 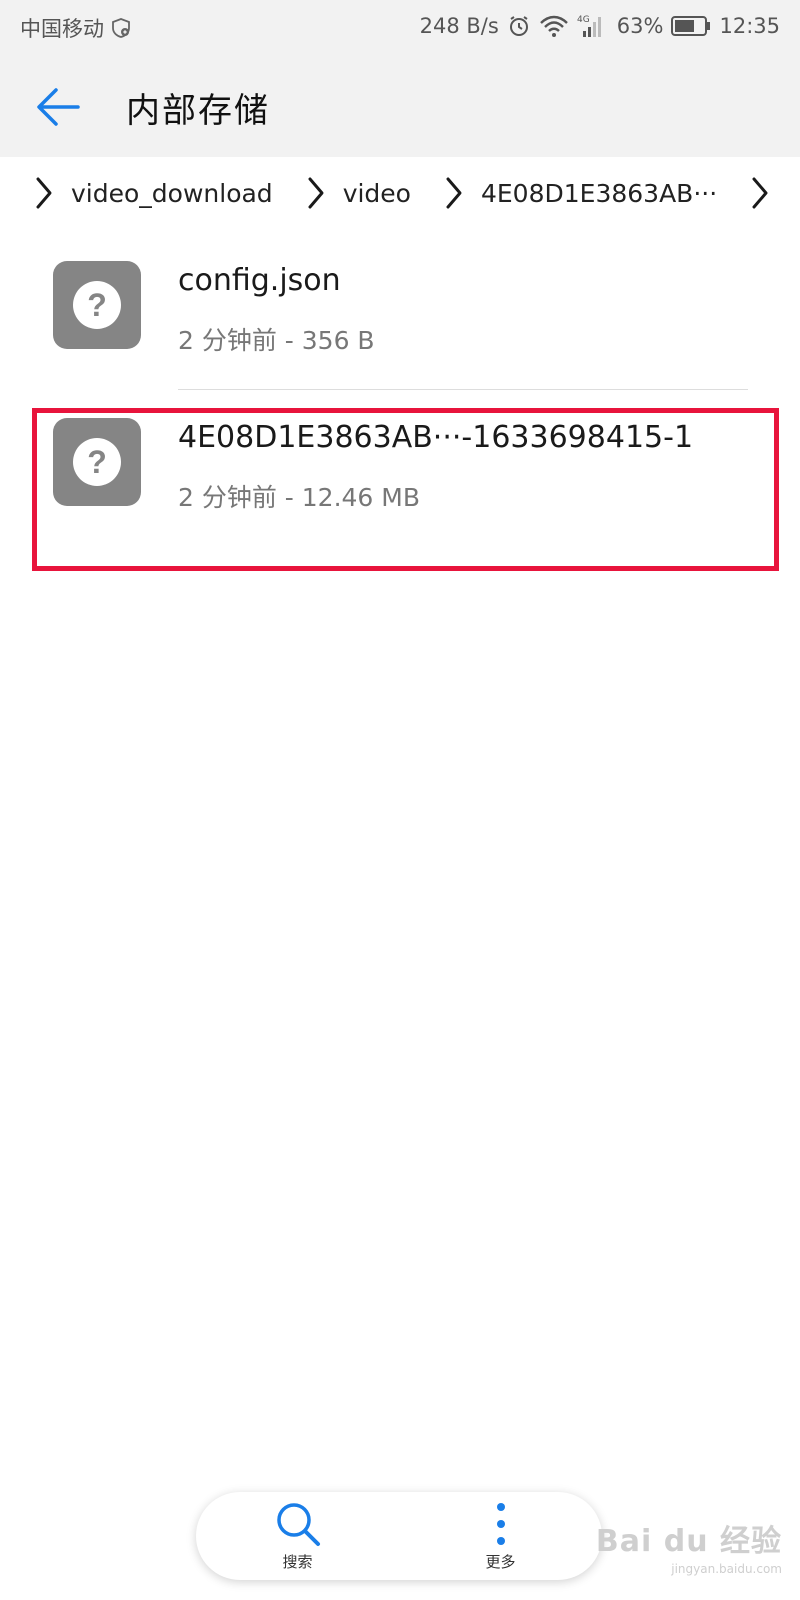 What do you see at coordinates (749, 26) in the screenshot?
I see `clock-time: 12:35` at bounding box center [749, 26].